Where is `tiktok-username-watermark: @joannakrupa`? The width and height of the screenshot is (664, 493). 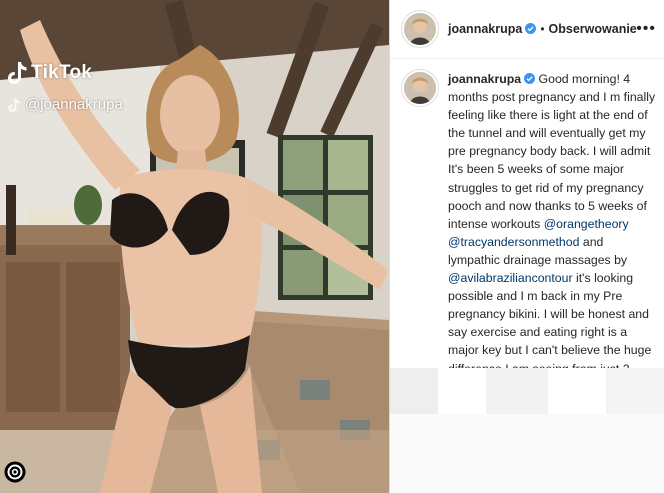
tiktok-username-watermark: @joannakrupa is located at coordinates (64, 104).